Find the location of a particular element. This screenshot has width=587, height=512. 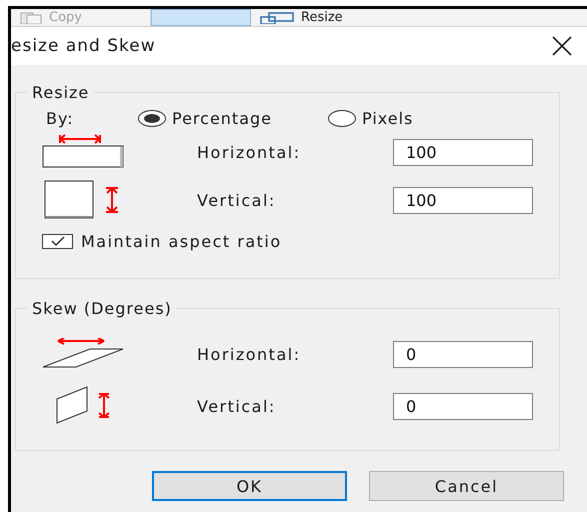

checkbox-label: Maintain aspect ratio is located at coordinates (181, 241).